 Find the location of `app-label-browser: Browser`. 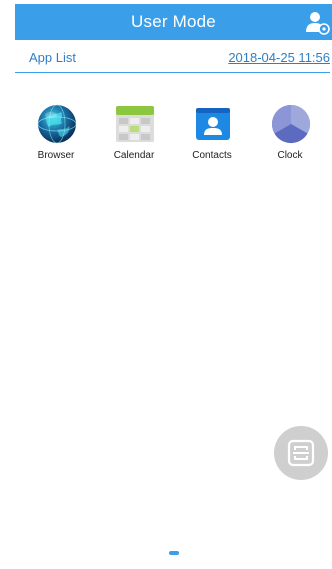

app-label-browser: Browser is located at coordinates (56, 155).